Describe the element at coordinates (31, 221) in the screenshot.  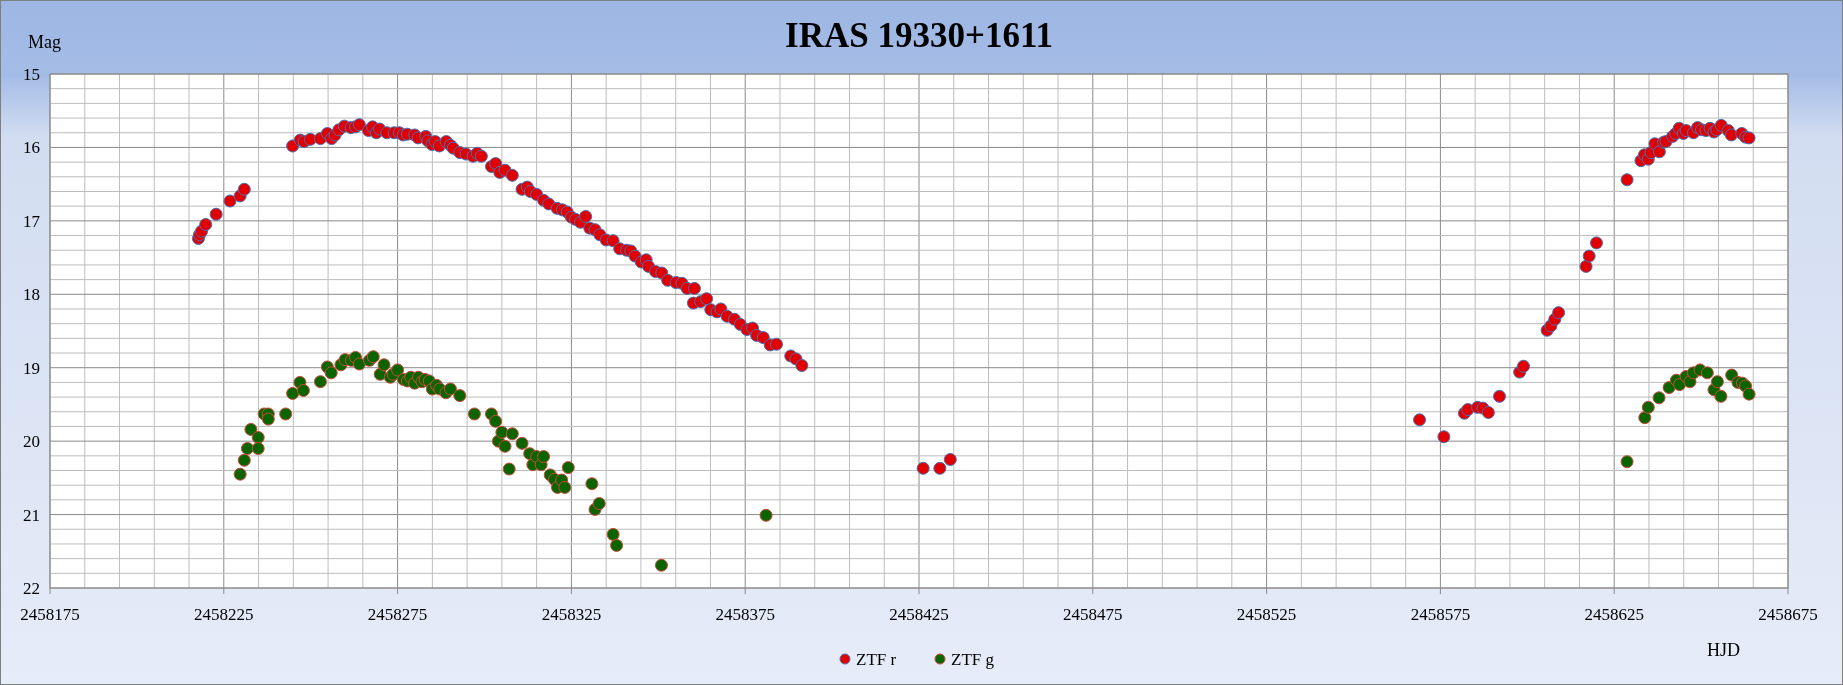
I see `y-tick-label: 17` at that location.